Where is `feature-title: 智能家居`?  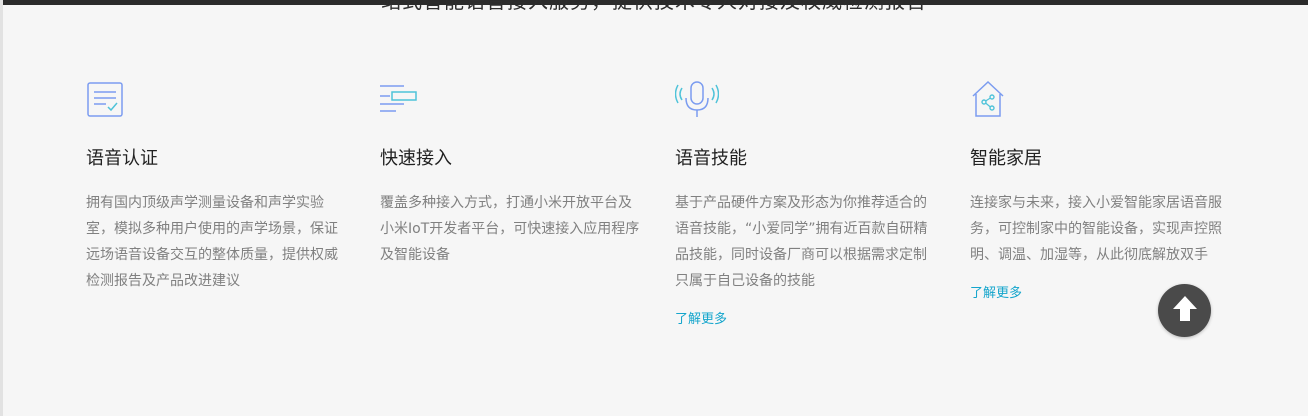
feature-title: 智能家居 is located at coordinates (1006, 158).